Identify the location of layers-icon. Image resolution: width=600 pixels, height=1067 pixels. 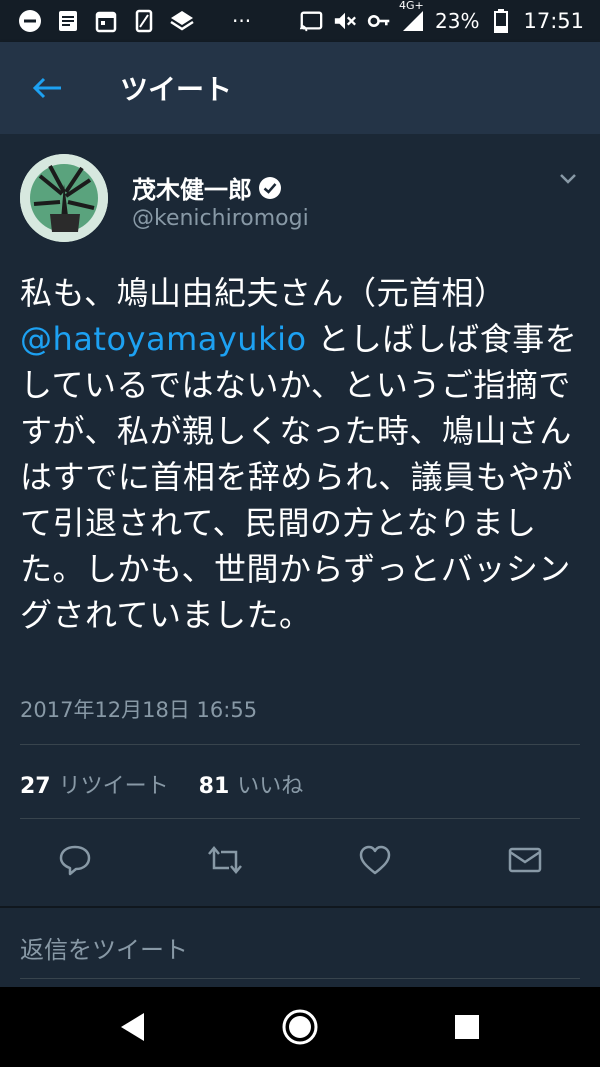
(182, 21).